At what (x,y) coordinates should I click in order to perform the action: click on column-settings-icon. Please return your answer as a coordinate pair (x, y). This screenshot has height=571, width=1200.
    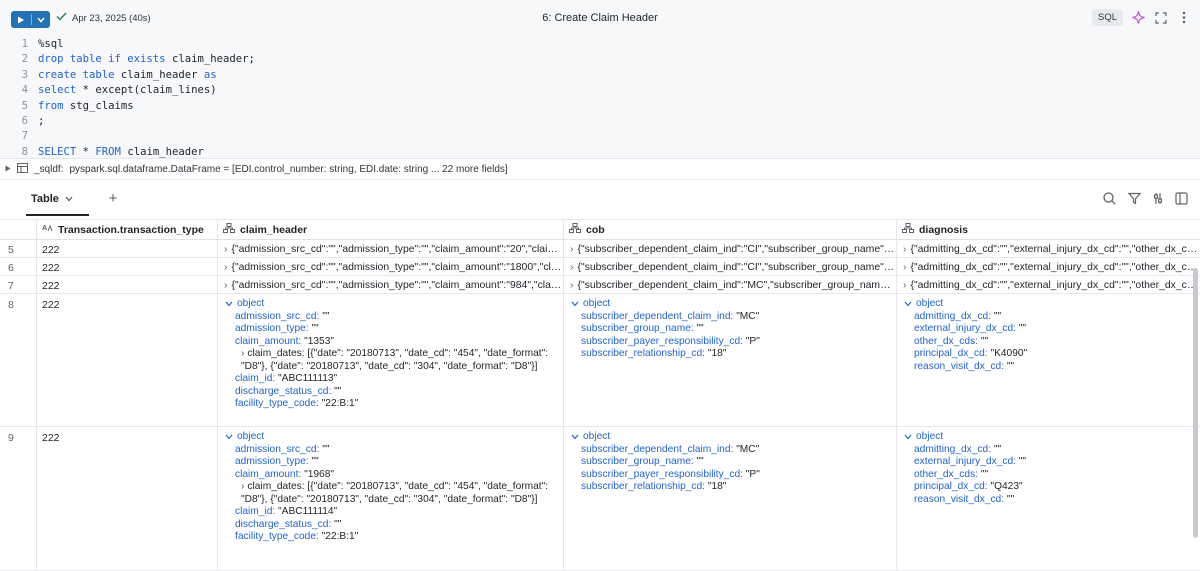
    Looking at the image, I should click on (1158, 200).